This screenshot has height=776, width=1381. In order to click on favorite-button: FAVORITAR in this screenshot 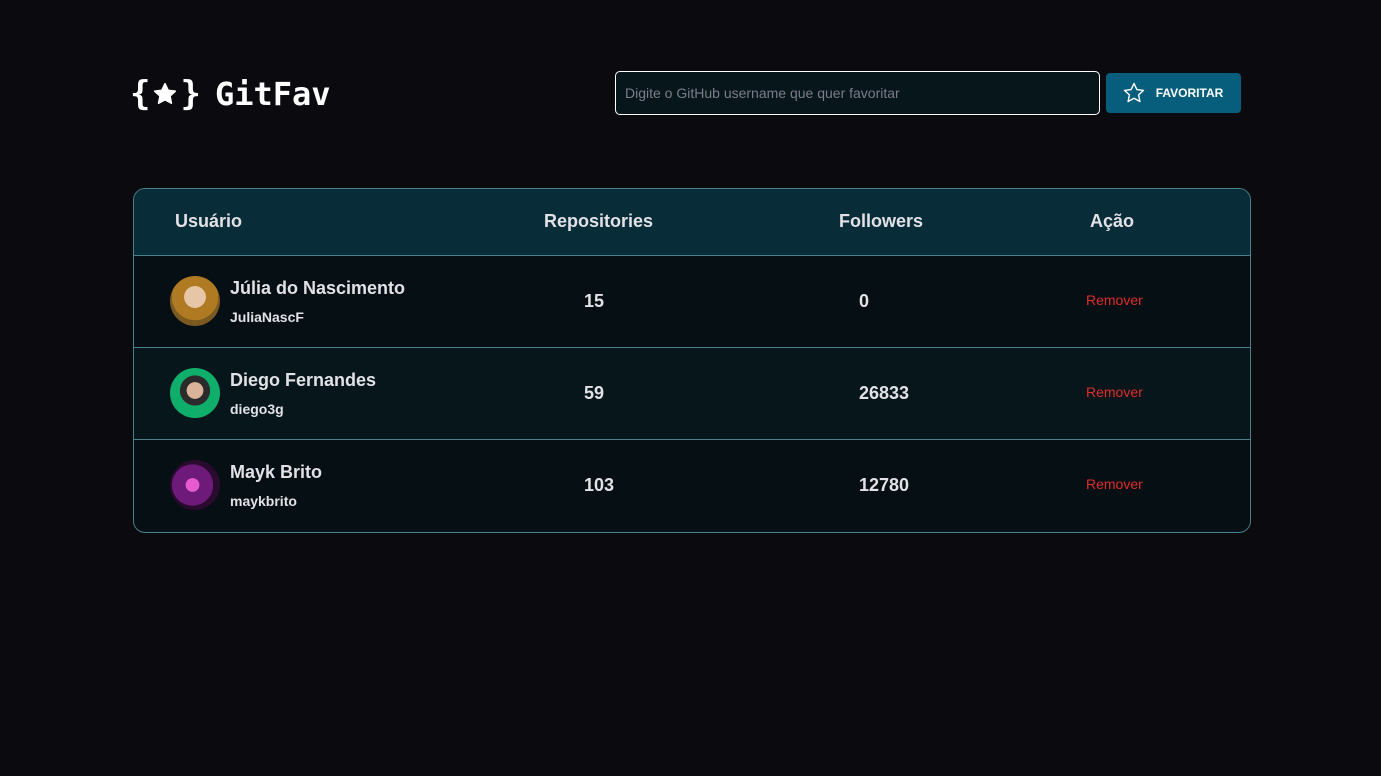, I will do `click(1173, 93)`.